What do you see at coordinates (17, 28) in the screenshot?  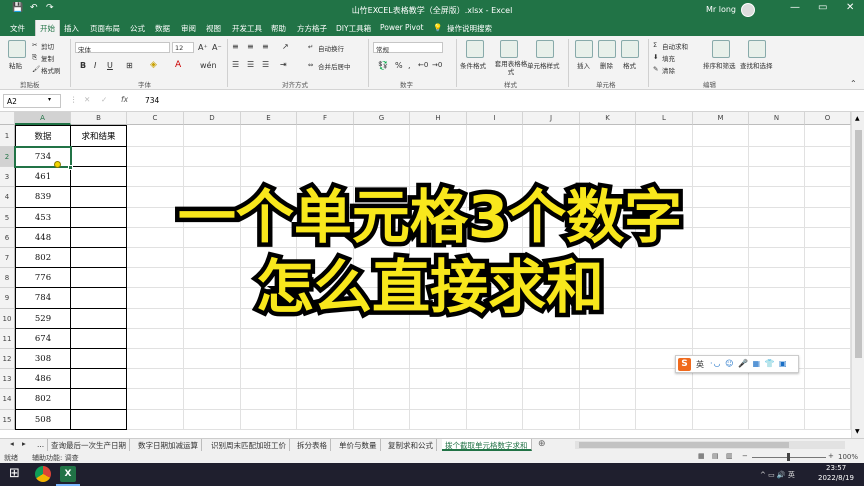 I see `tab-file: 文件` at bounding box center [17, 28].